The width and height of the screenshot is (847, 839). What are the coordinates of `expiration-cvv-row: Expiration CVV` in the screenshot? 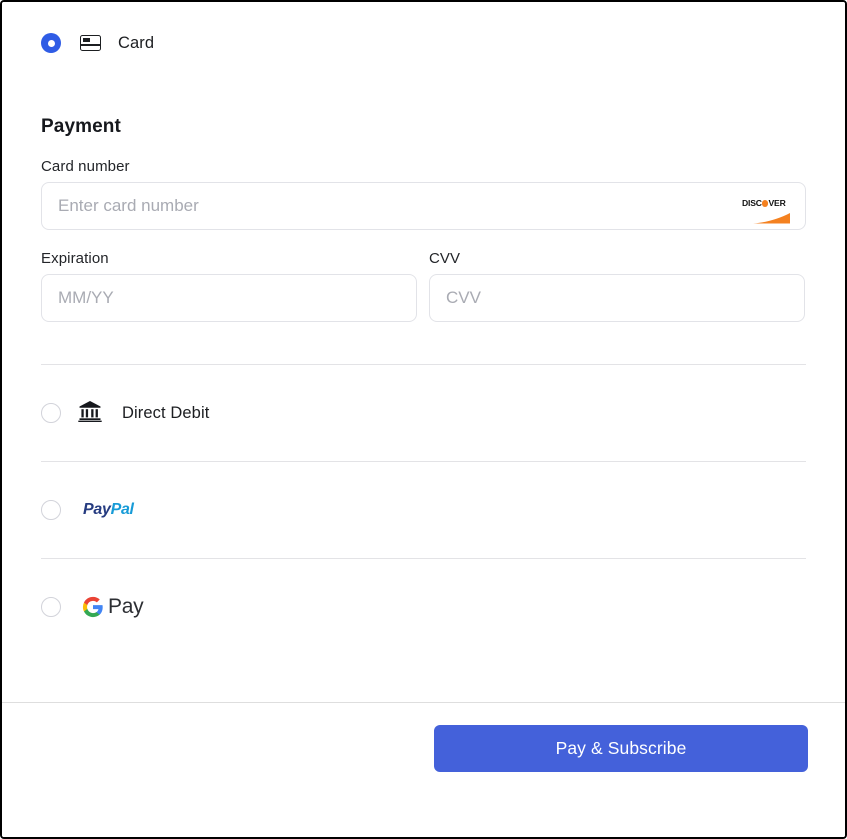 It's located at (423, 276).